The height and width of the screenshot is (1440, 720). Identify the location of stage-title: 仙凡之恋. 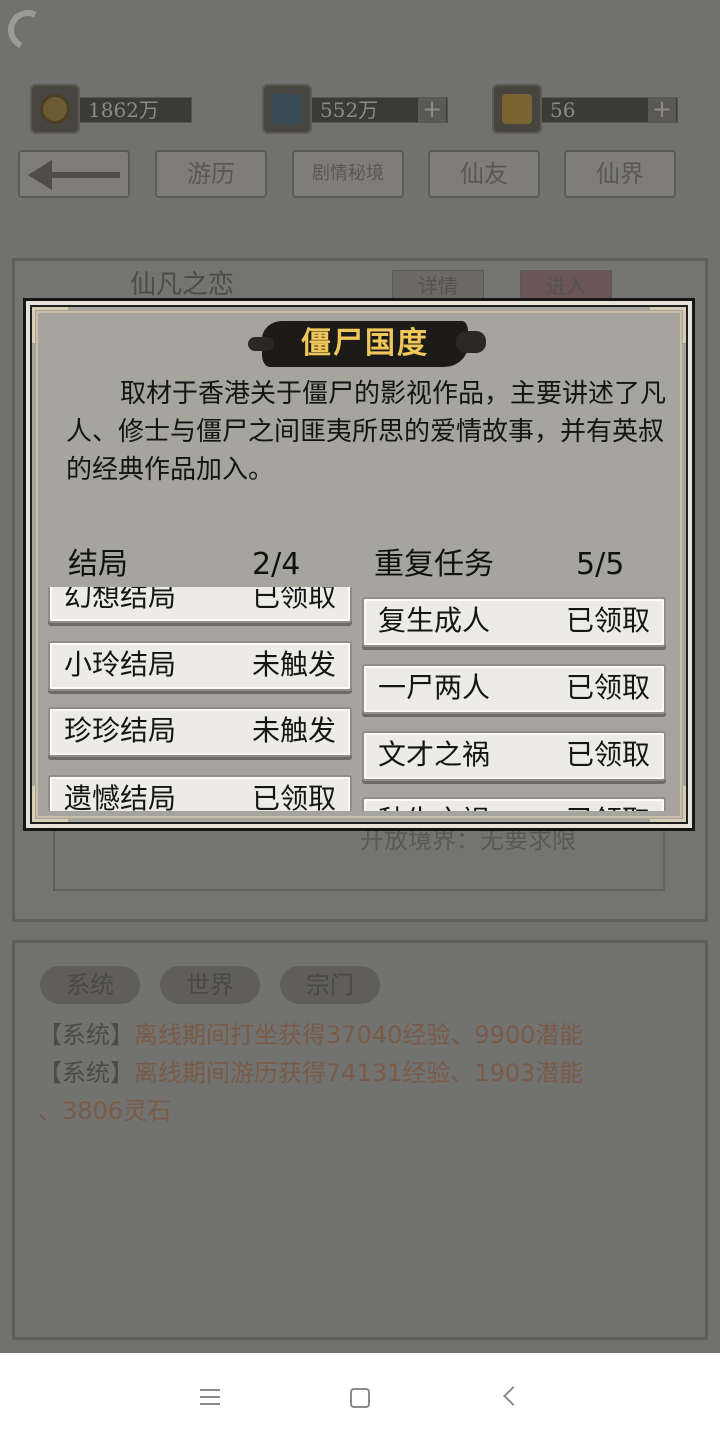
(182, 285).